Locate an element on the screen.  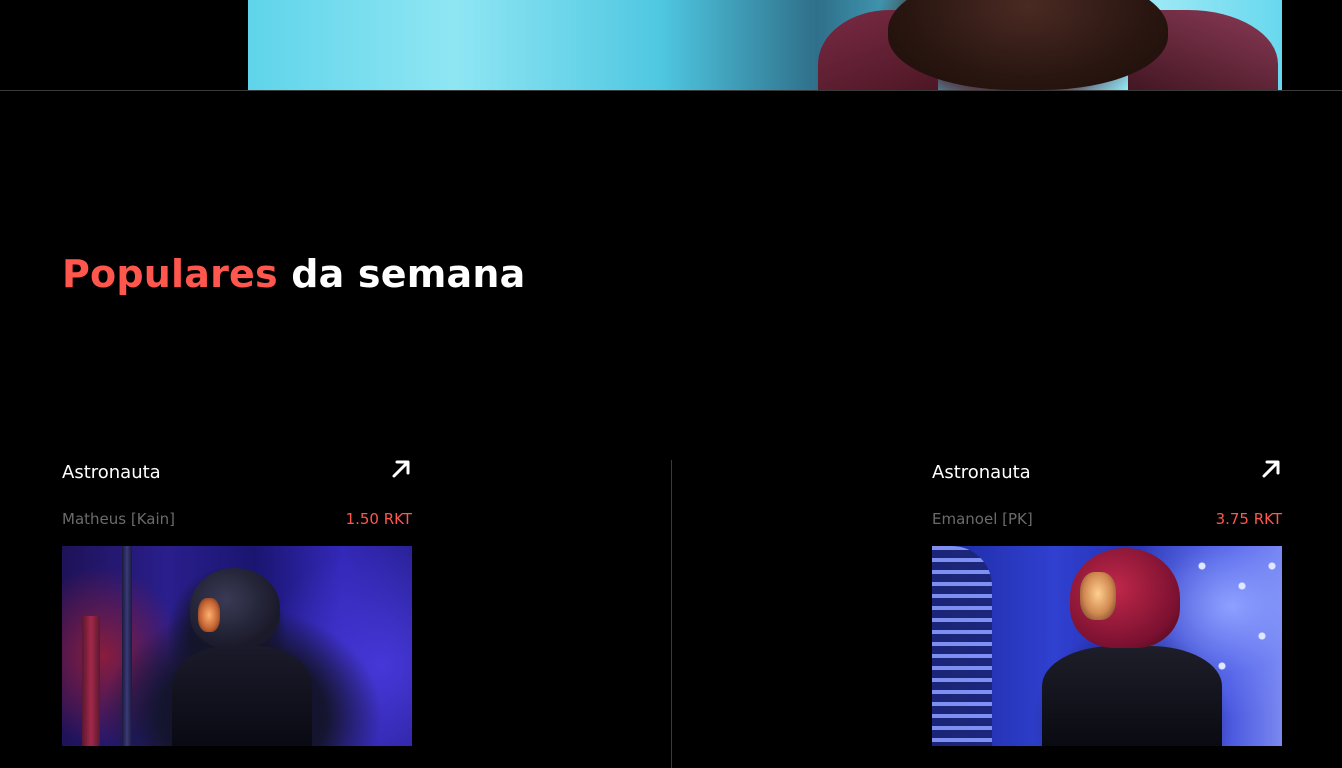
nft-card: Astronauta Matheus [Kain] 1.50 RKT is located at coordinates (237, 602).